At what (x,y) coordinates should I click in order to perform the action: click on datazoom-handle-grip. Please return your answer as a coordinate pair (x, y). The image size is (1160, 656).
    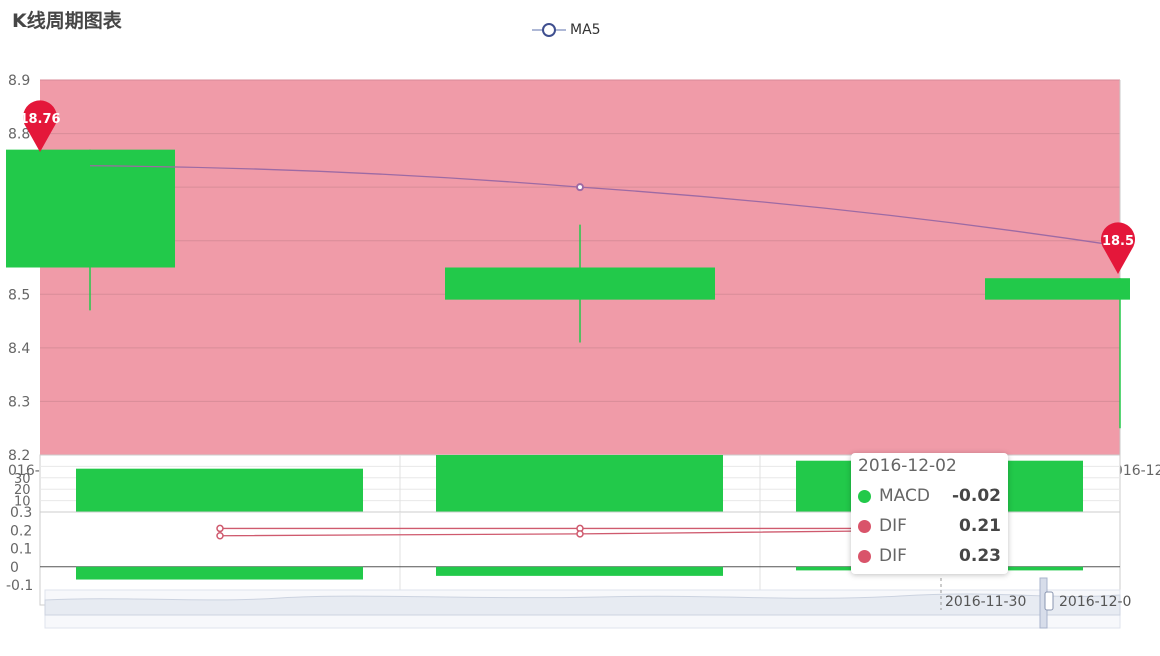
    Looking at the image, I should click on (1049, 601).